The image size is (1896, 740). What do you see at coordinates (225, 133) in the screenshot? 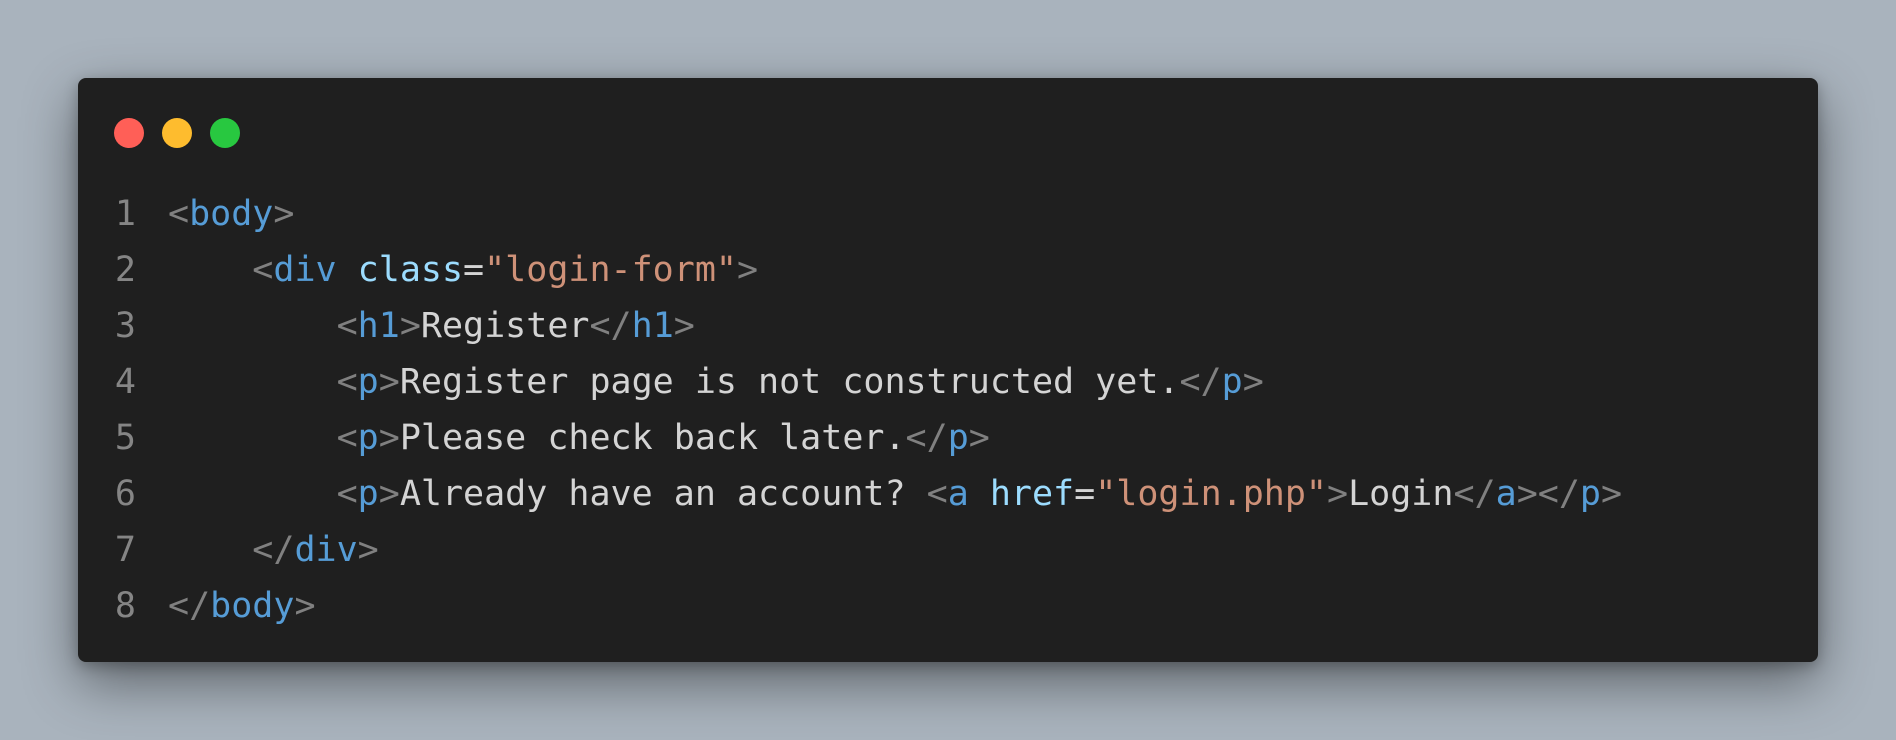
I see `maximize-dot-icon` at bounding box center [225, 133].